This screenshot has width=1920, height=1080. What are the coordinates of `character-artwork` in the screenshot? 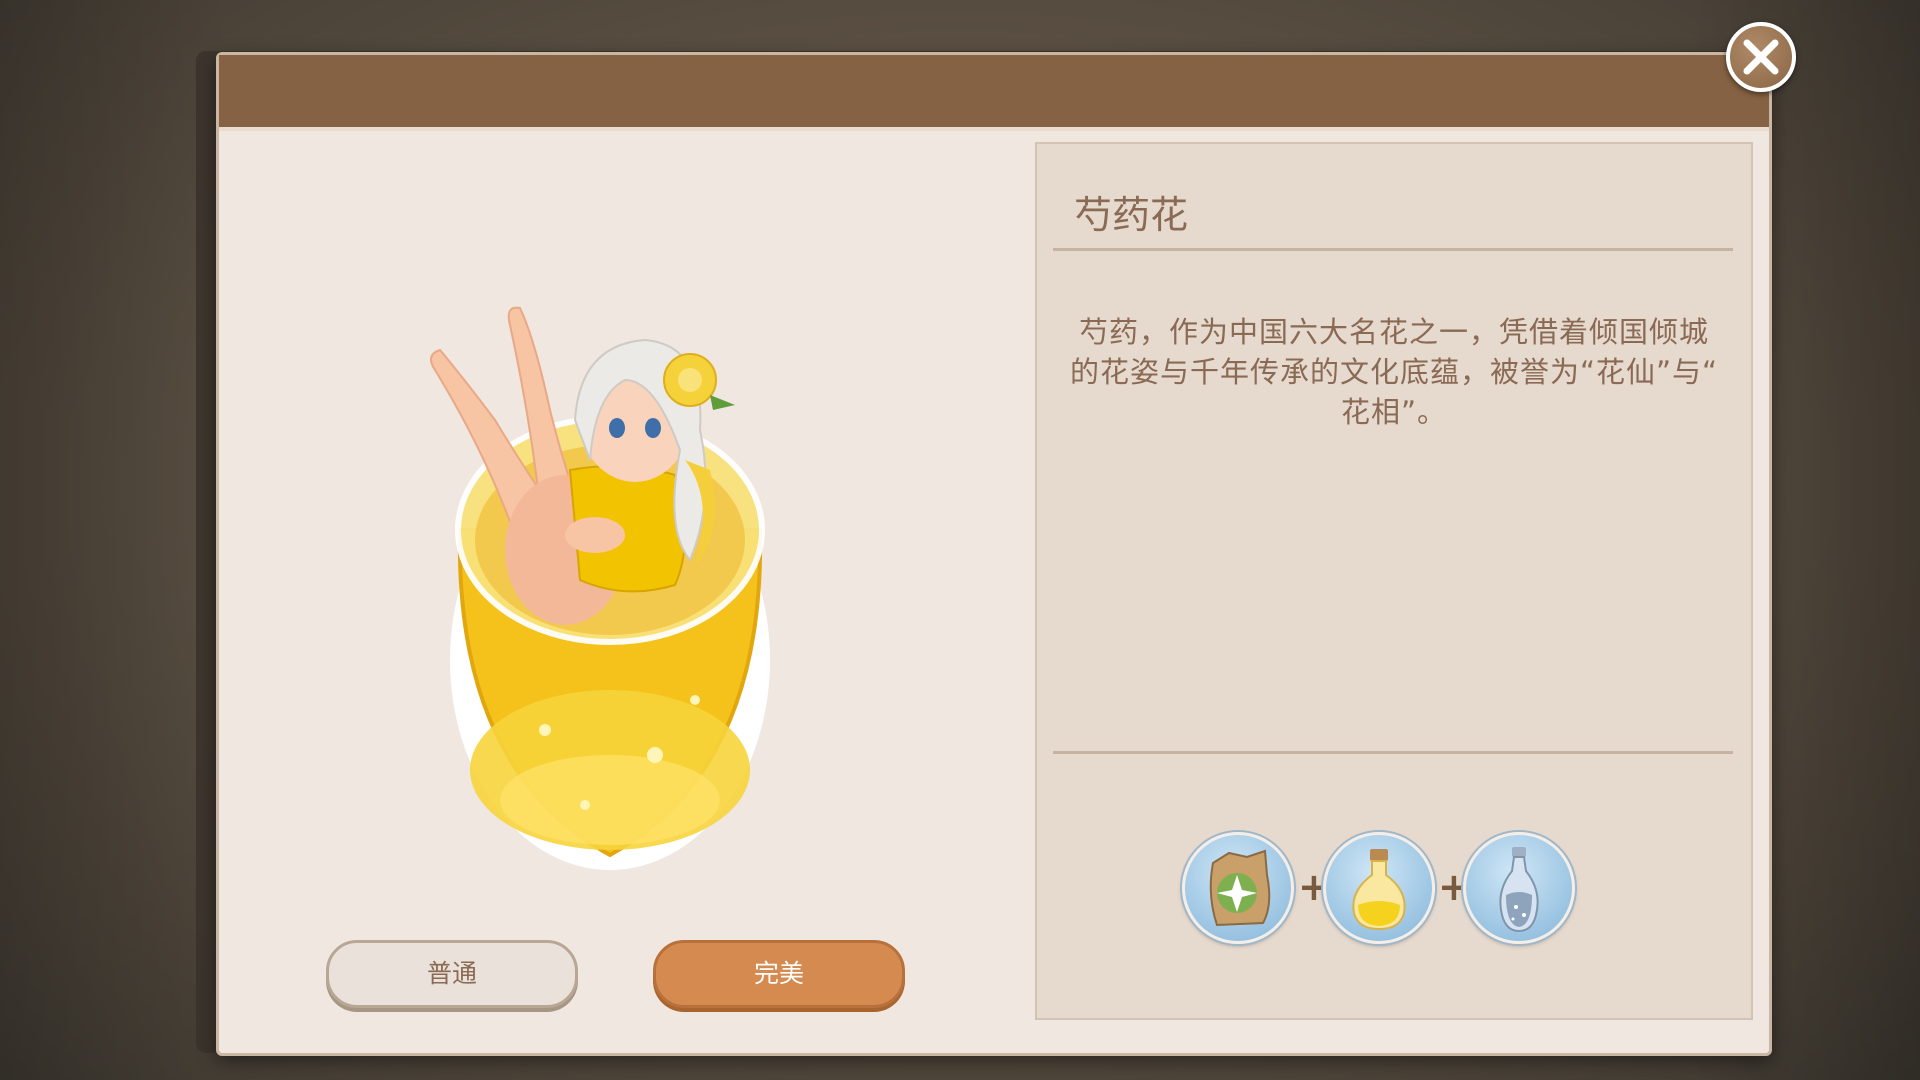 It's located at (600, 588).